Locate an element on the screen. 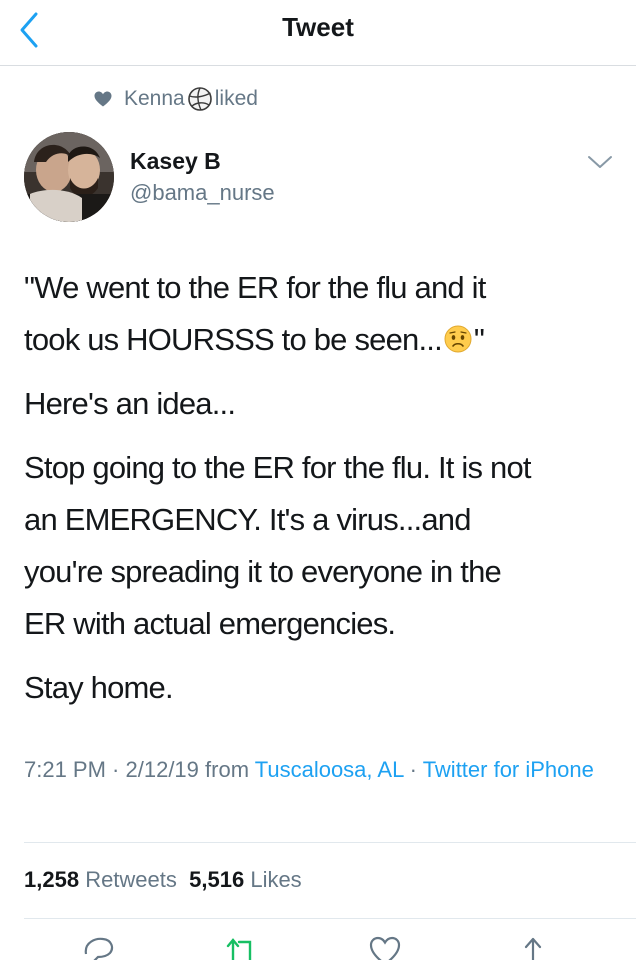 This screenshot has height=960, width=636. social-context: Kenna liked is located at coordinates (191, 99).